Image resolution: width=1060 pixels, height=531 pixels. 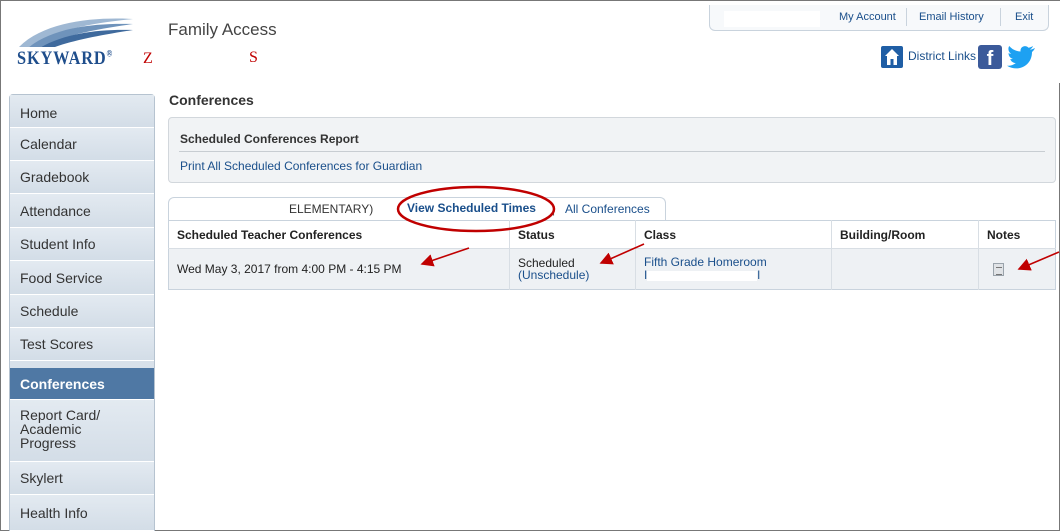 What do you see at coordinates (1024, 17) in the screenshot?
I see `exit-link: Exit` at bounding box center [1024, 17].